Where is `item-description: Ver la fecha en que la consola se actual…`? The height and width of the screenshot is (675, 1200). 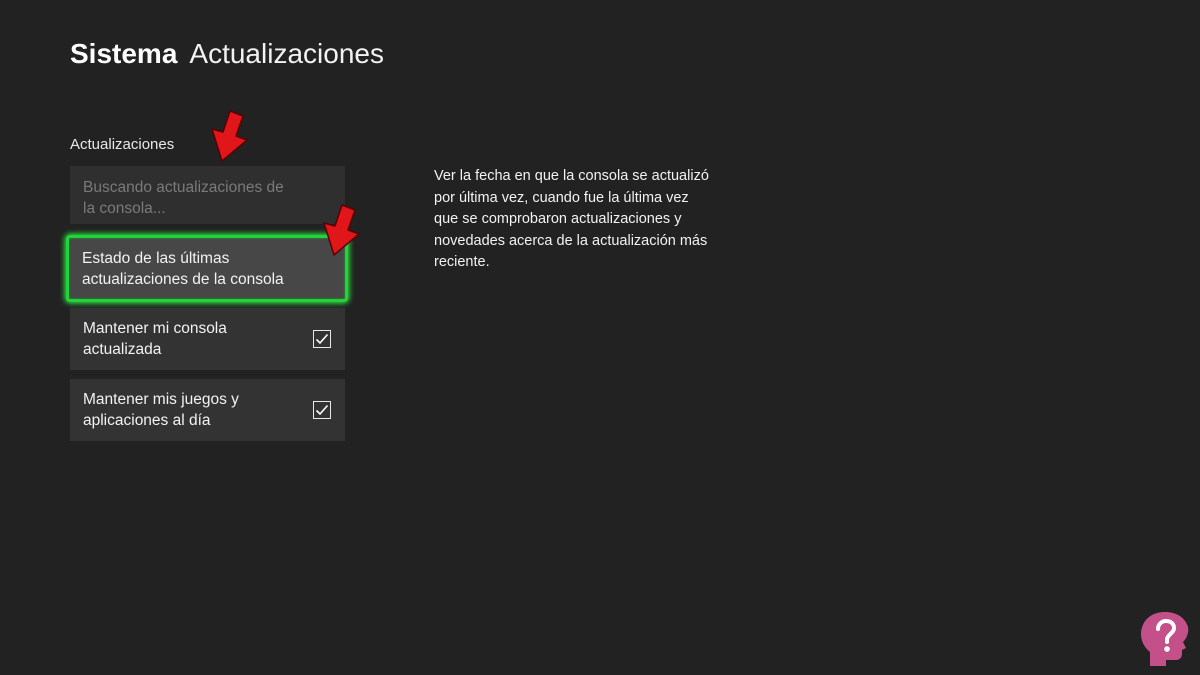
item-description: Ver la fecha en que la consola se actual… is located at coordinates (571, 219).